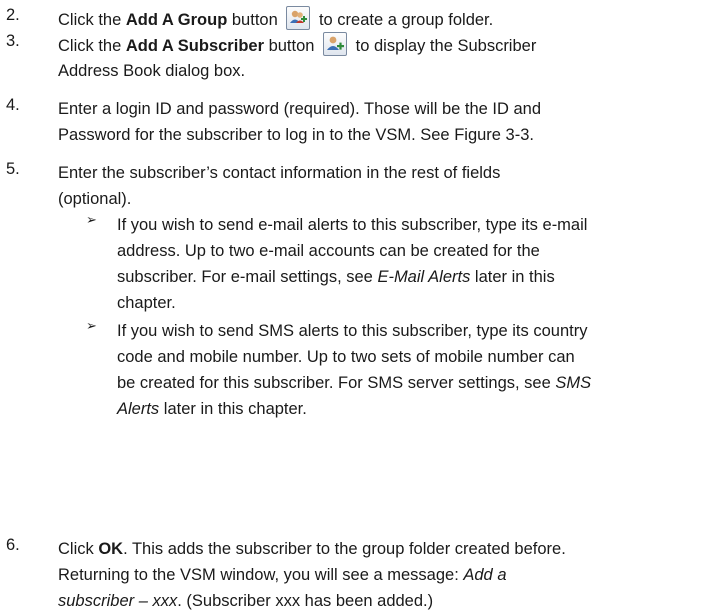 The height and width of the screenshot is (614, 721). What do you see at coordinates (335, 44) in the screenshot?
I see `add-subscriber-icon` at bounding box center [335, 44].